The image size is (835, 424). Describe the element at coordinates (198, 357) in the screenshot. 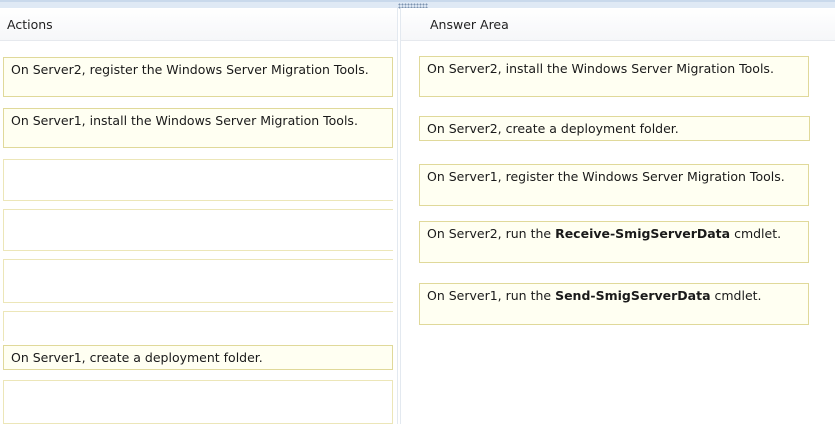

I see `action-item: On Server1, create a deployment folder.` at that location.